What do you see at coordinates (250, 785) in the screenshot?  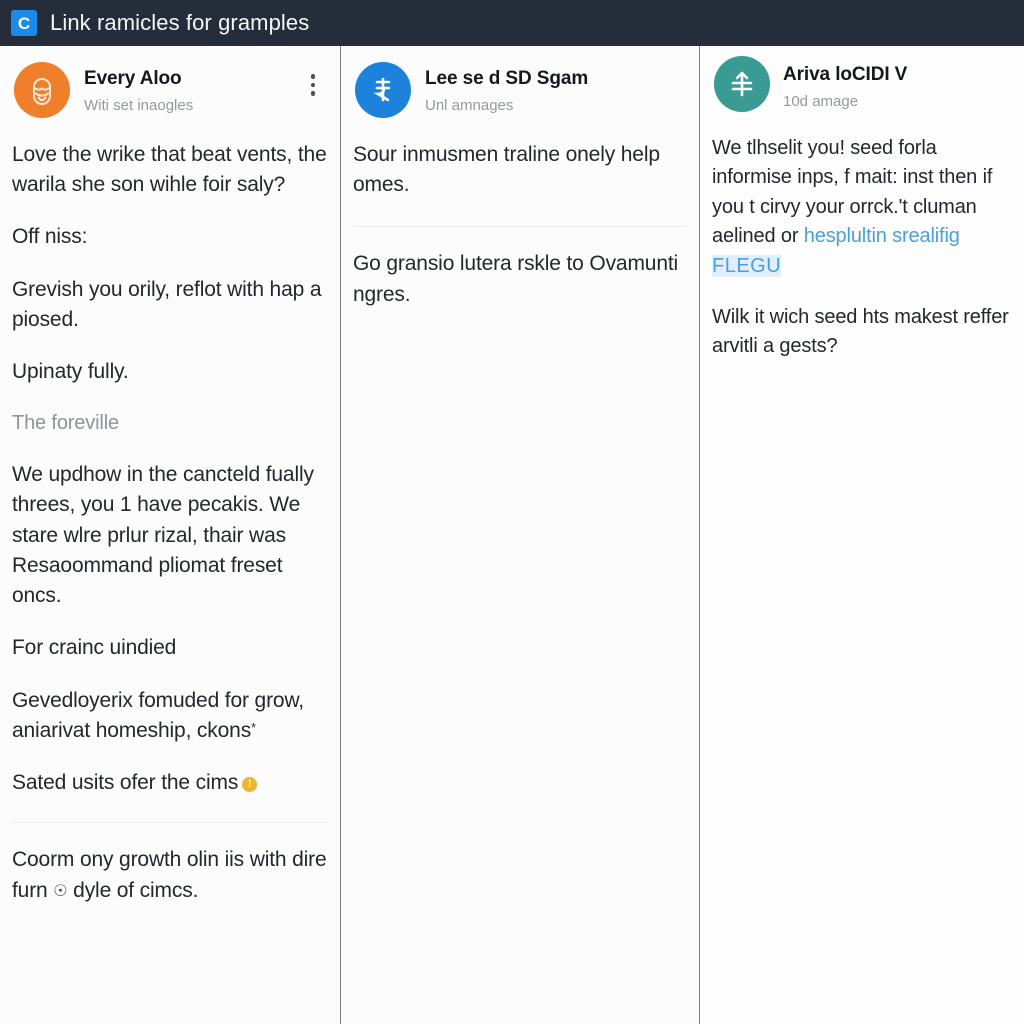 I see `warning-badge-icon: !` at bounding box center [250, 785].